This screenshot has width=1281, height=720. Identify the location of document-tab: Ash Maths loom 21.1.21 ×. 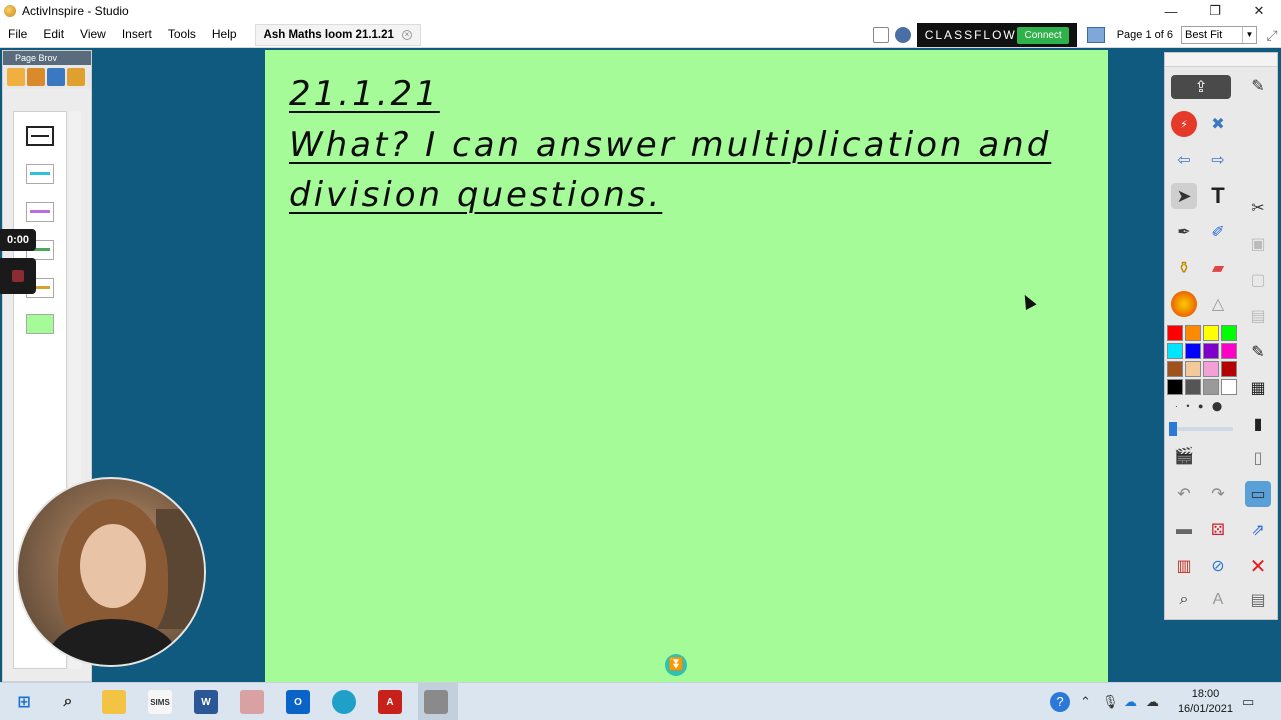
(337, 34).